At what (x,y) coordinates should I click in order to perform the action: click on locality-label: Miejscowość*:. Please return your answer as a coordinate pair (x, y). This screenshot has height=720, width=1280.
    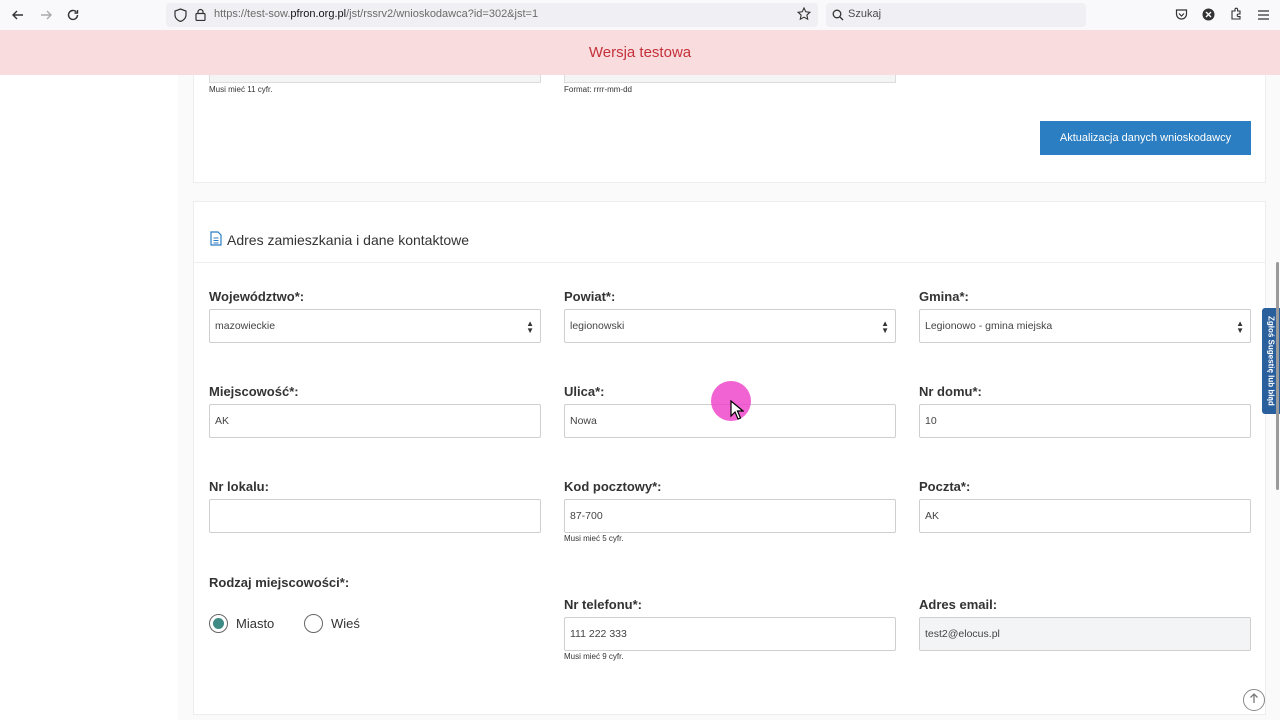
    Looking at the image, I should click on (254, 391).